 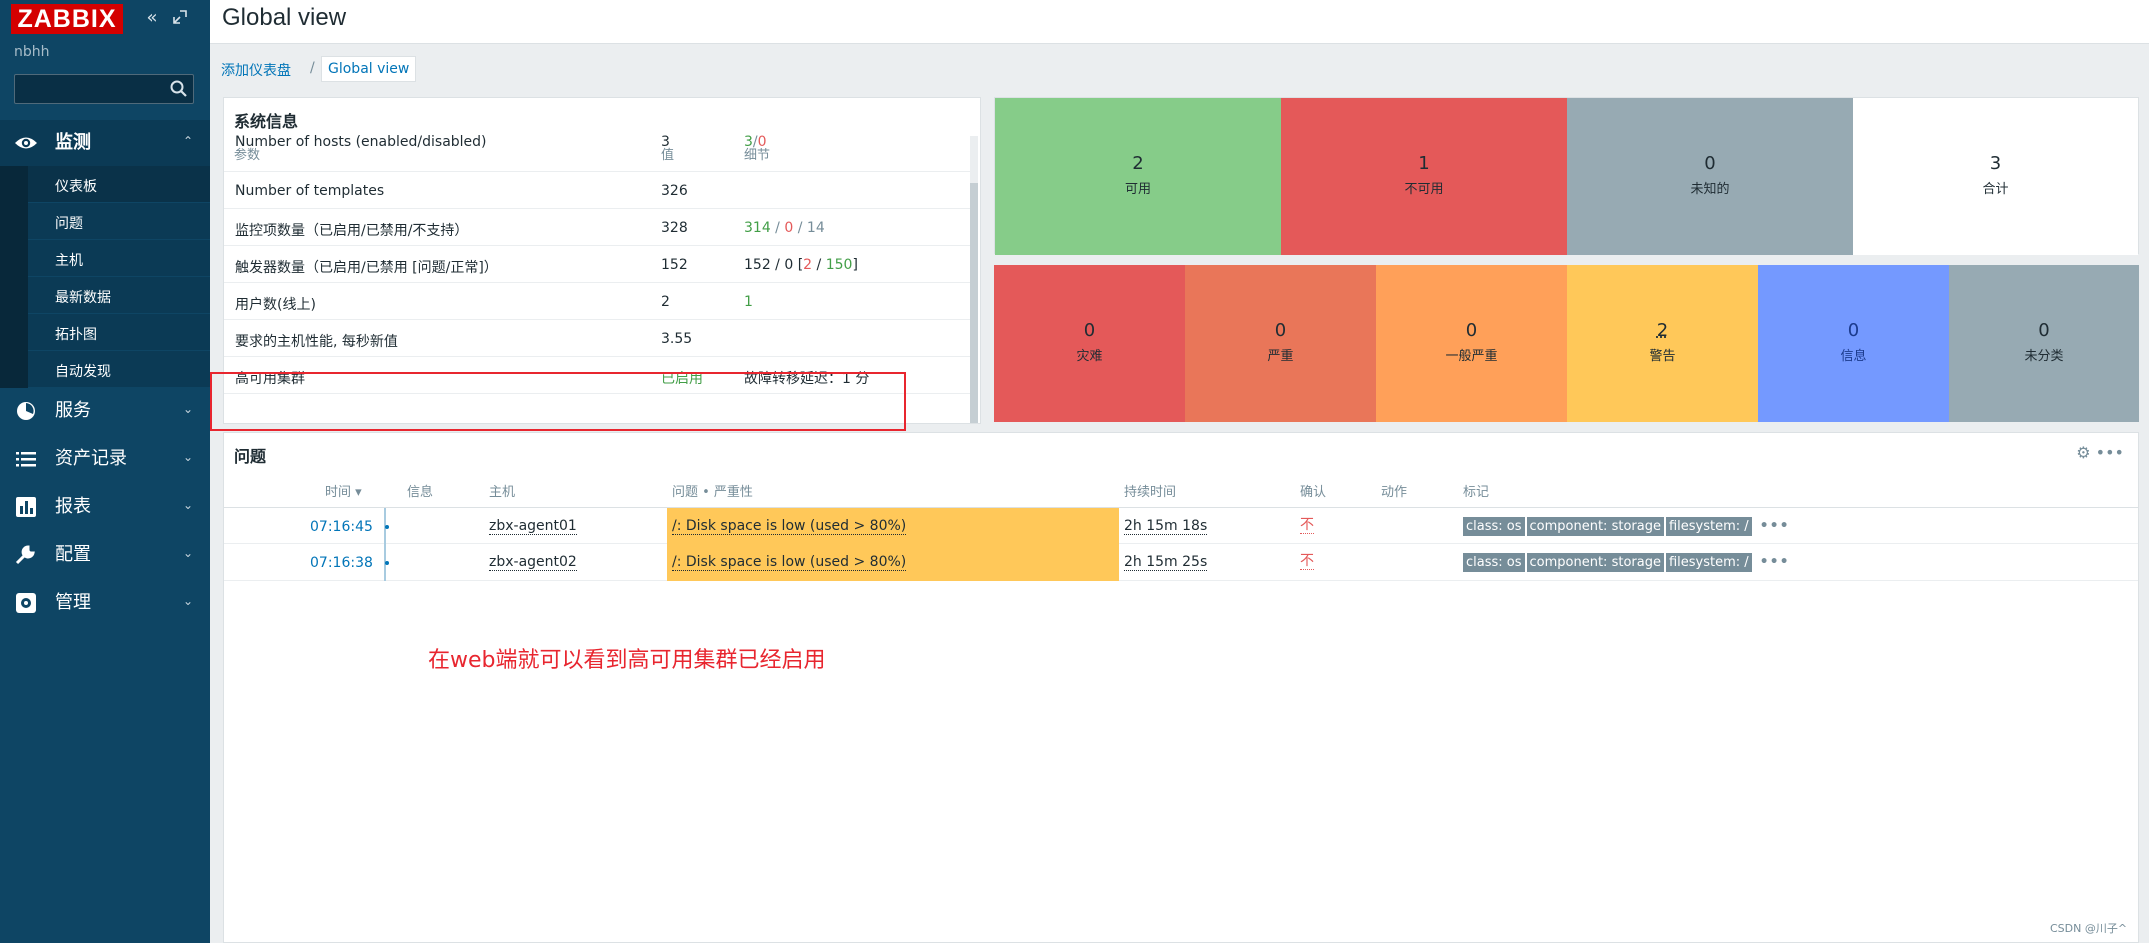 I want to click on page-header: Global view, so click(x=1179, y=22).